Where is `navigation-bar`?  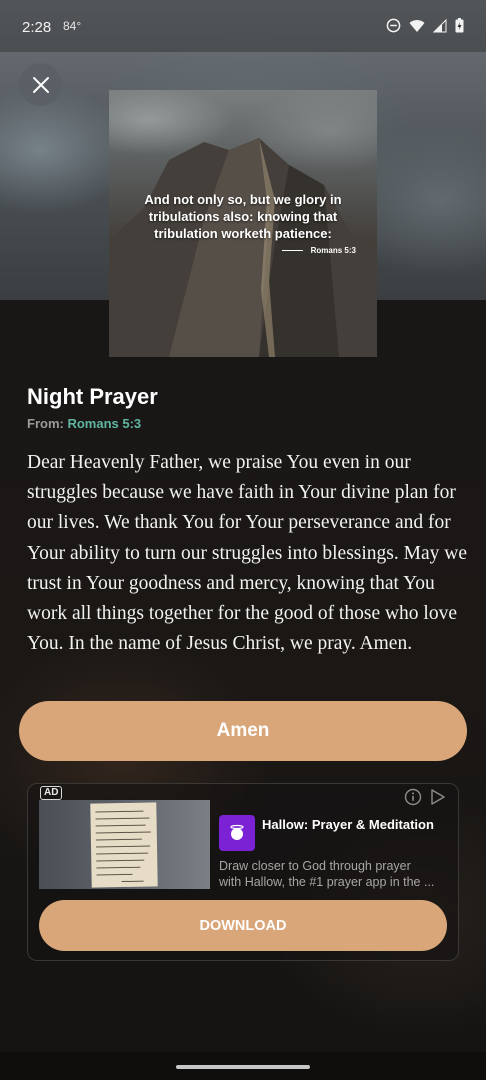 navigation-bar is located at coordinates (243, 1066).